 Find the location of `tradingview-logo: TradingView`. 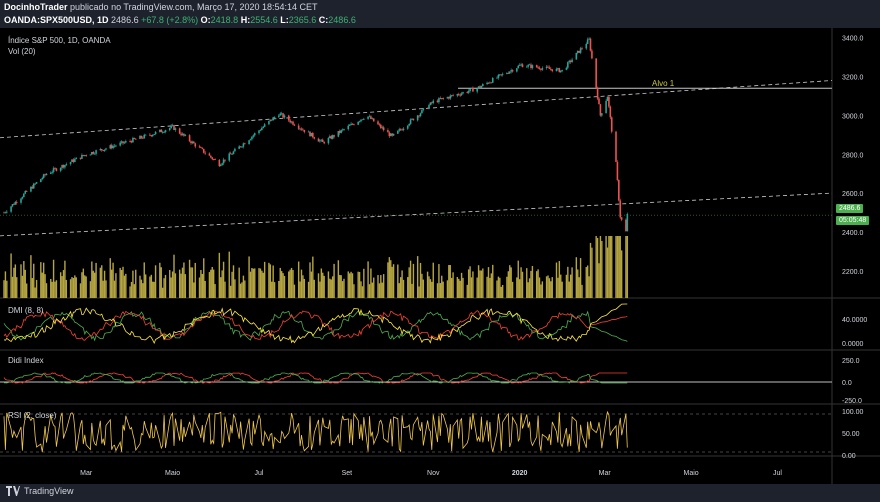

tradingview-logo: TradingView is located at coordinates (40, 491).